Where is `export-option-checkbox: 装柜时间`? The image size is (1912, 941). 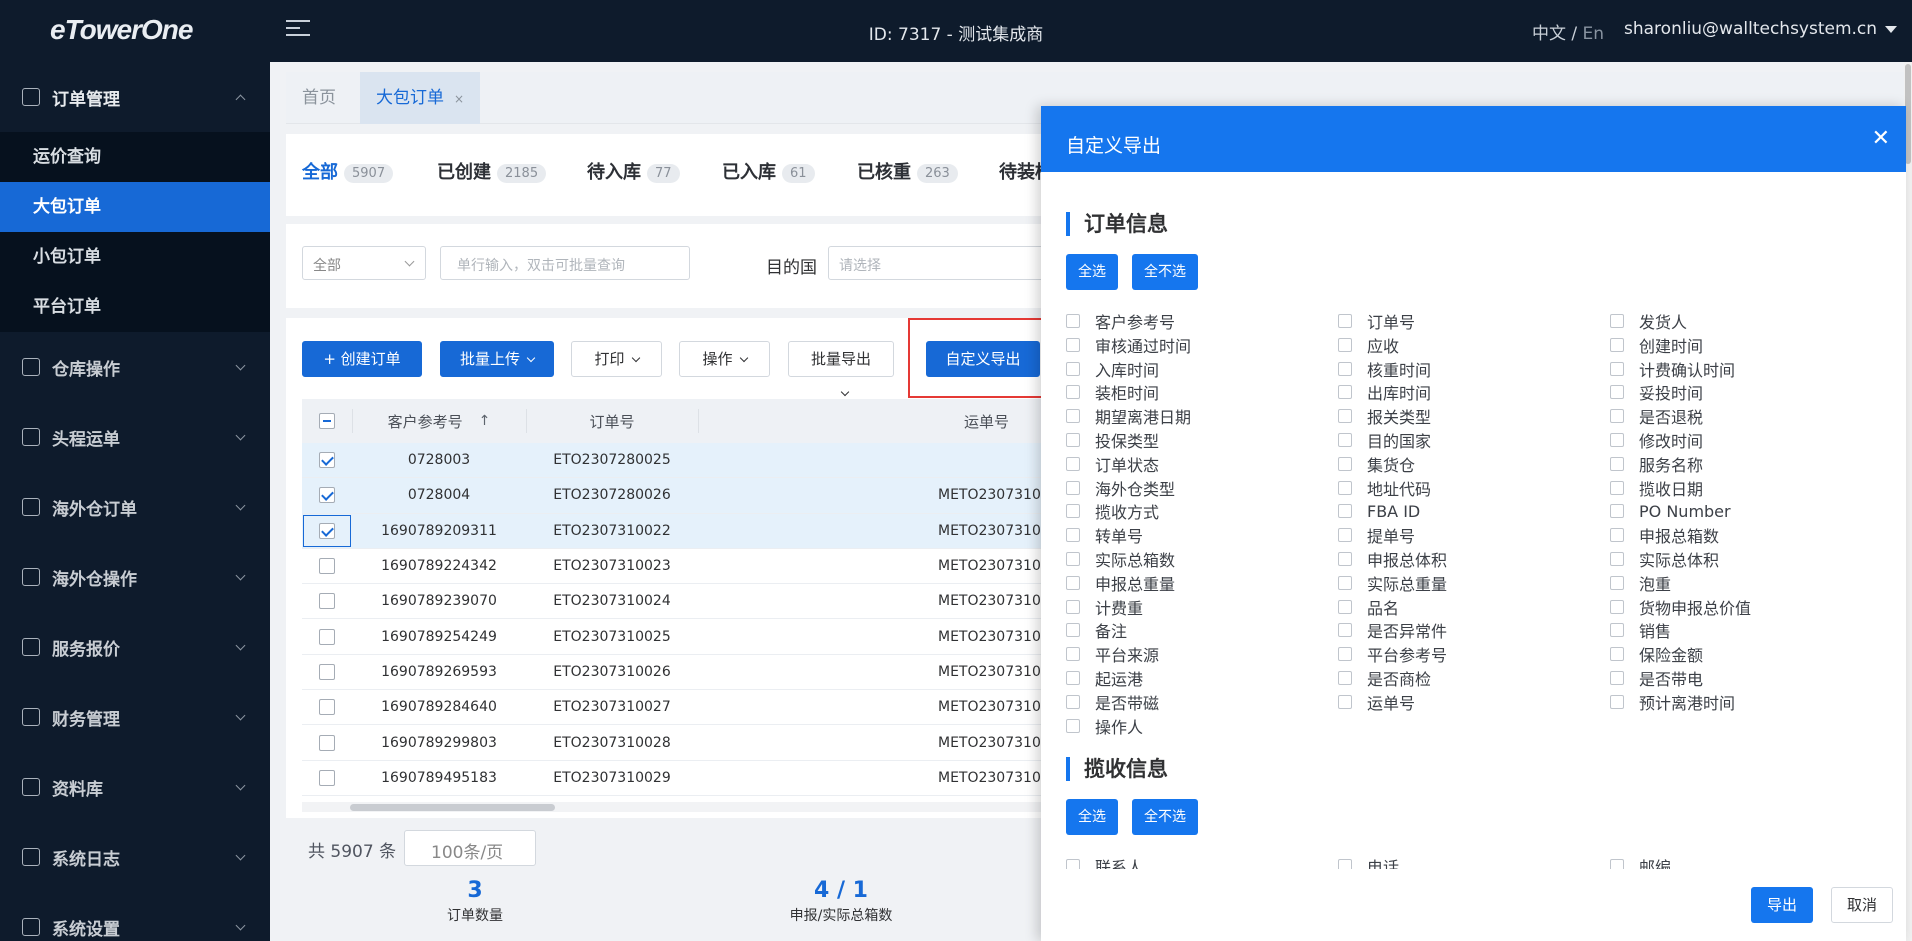 export-option-checkbox: 装柜时间 is located at coordinates (1112, 392).